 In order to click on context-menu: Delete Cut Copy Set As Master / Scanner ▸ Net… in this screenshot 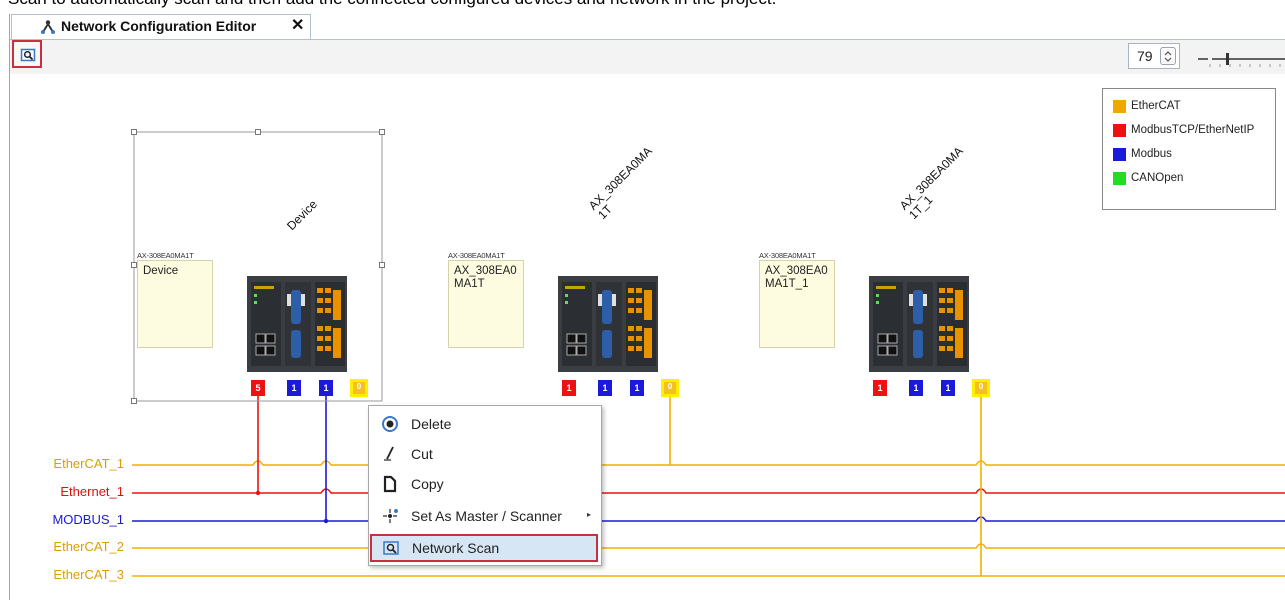, I will do `click(485, 485)`.